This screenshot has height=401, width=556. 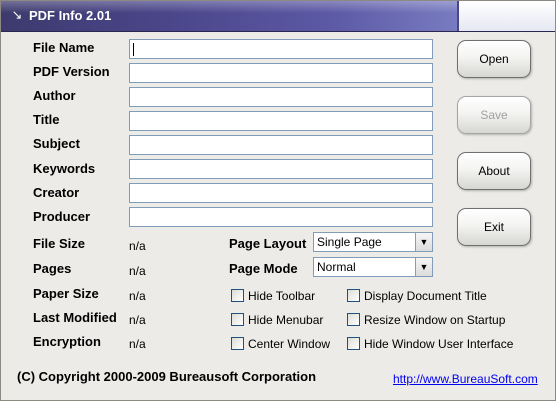 I want to click on encryption-label: Encryption, so click(x=67, y=341).